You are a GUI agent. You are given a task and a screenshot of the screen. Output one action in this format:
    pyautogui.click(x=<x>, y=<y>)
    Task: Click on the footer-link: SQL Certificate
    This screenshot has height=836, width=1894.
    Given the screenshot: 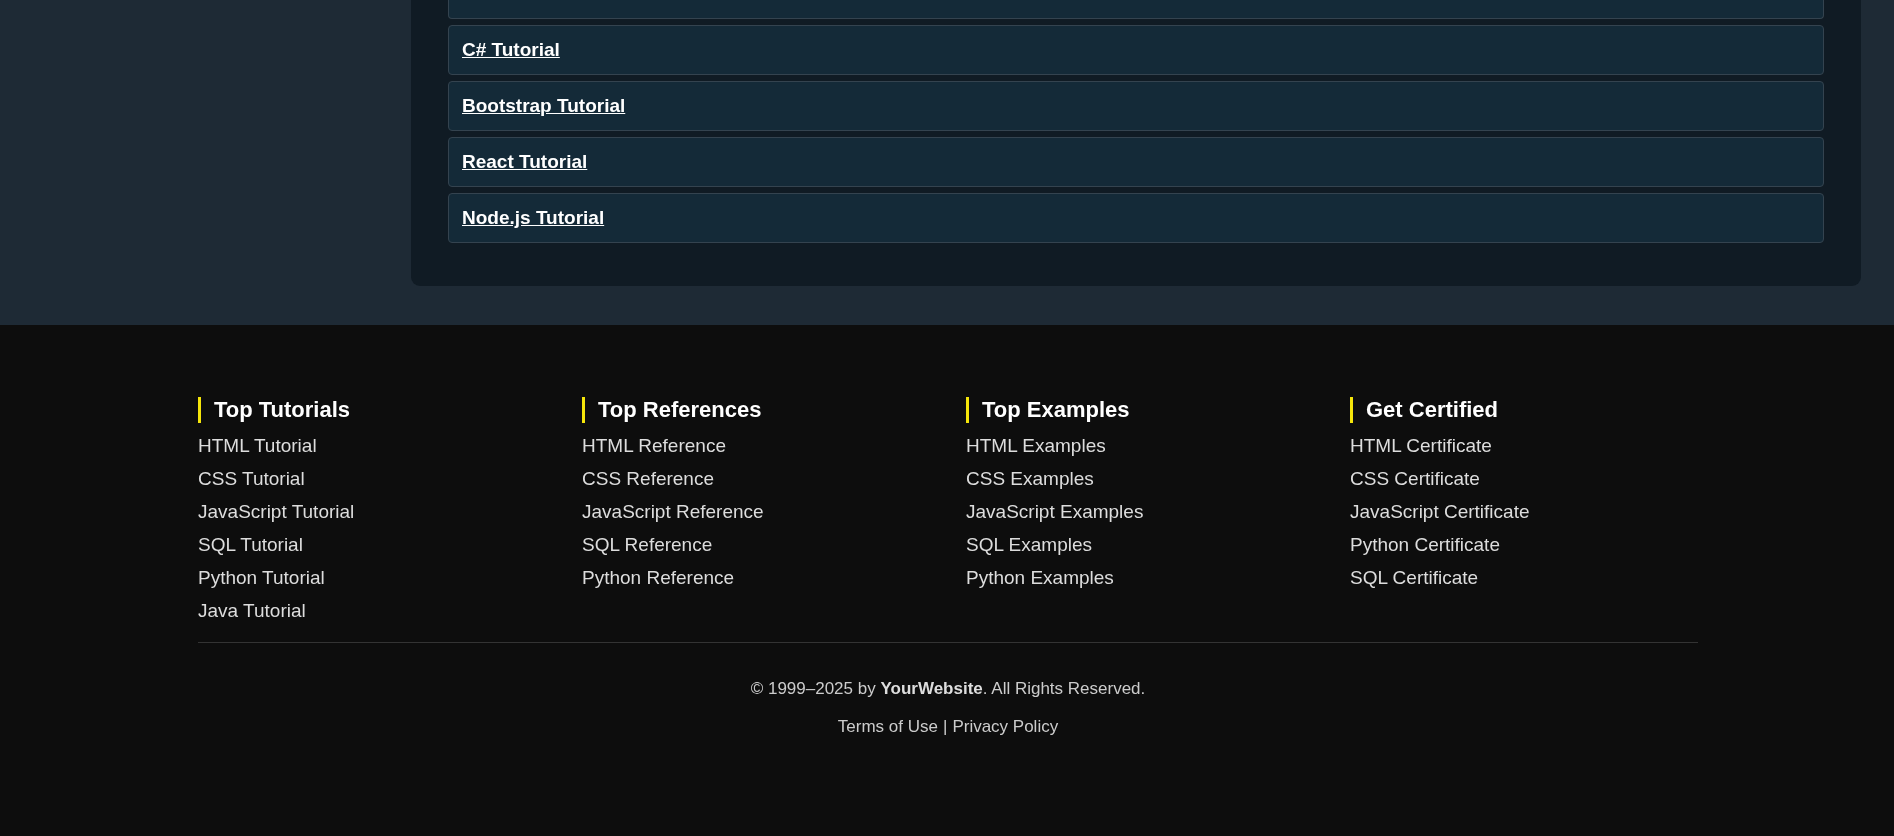 What is the action you would take?
    pyautogui.click(x=1414, y=577)
    